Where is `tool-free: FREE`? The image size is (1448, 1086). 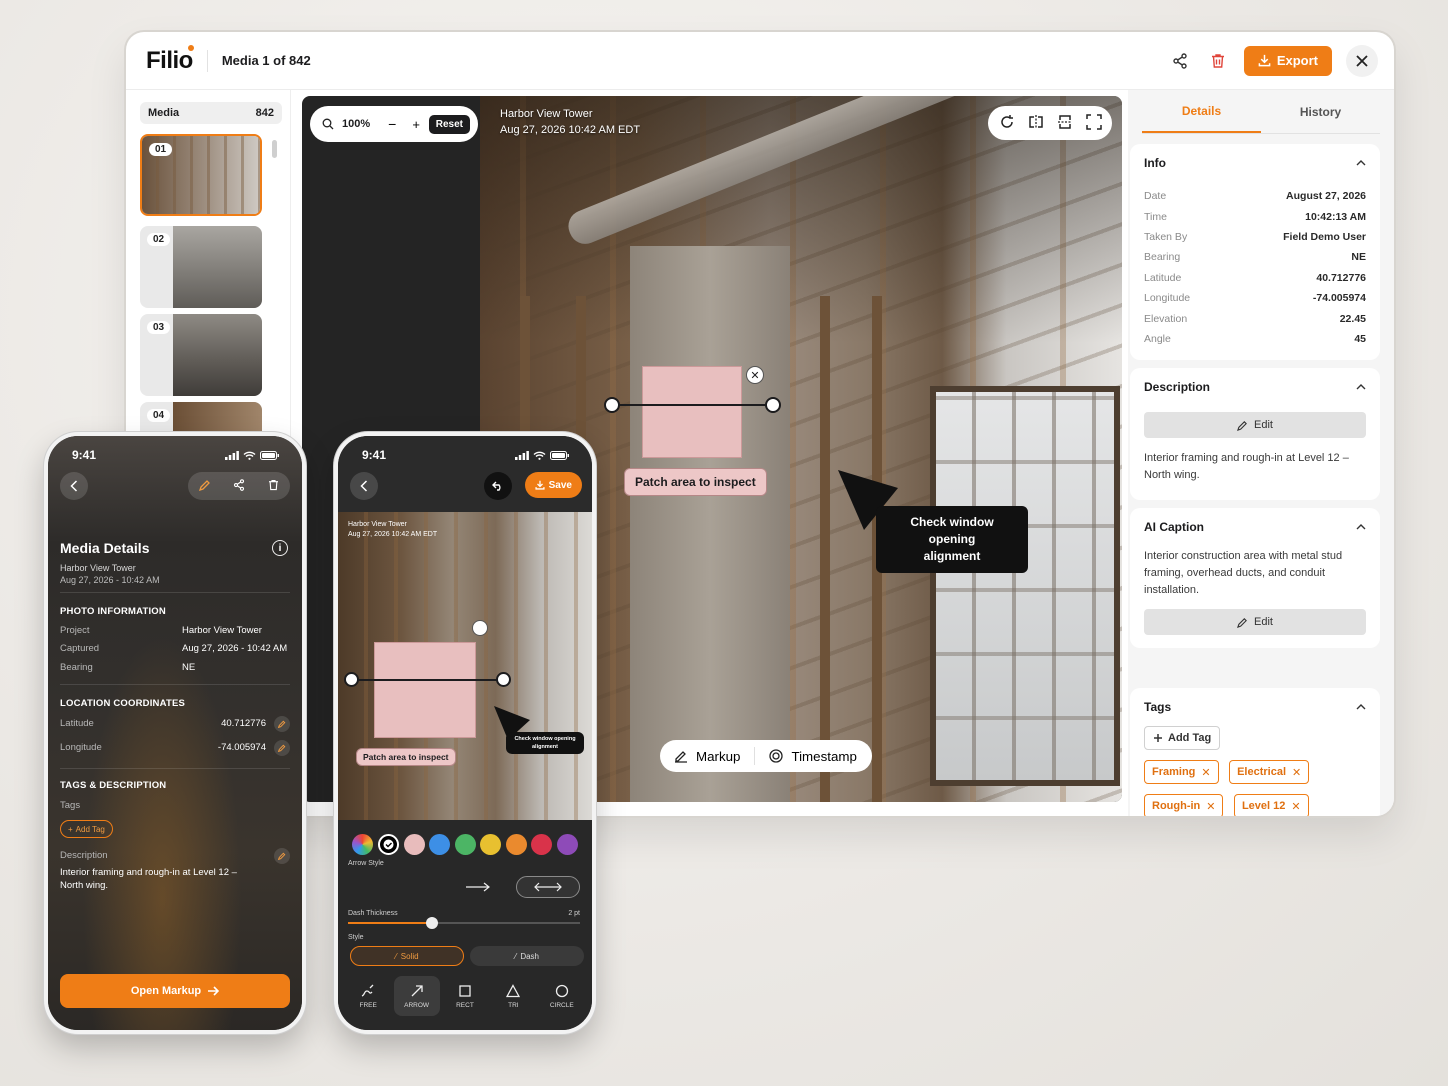
tool-free: FREE is located at coordinates (368, 996).